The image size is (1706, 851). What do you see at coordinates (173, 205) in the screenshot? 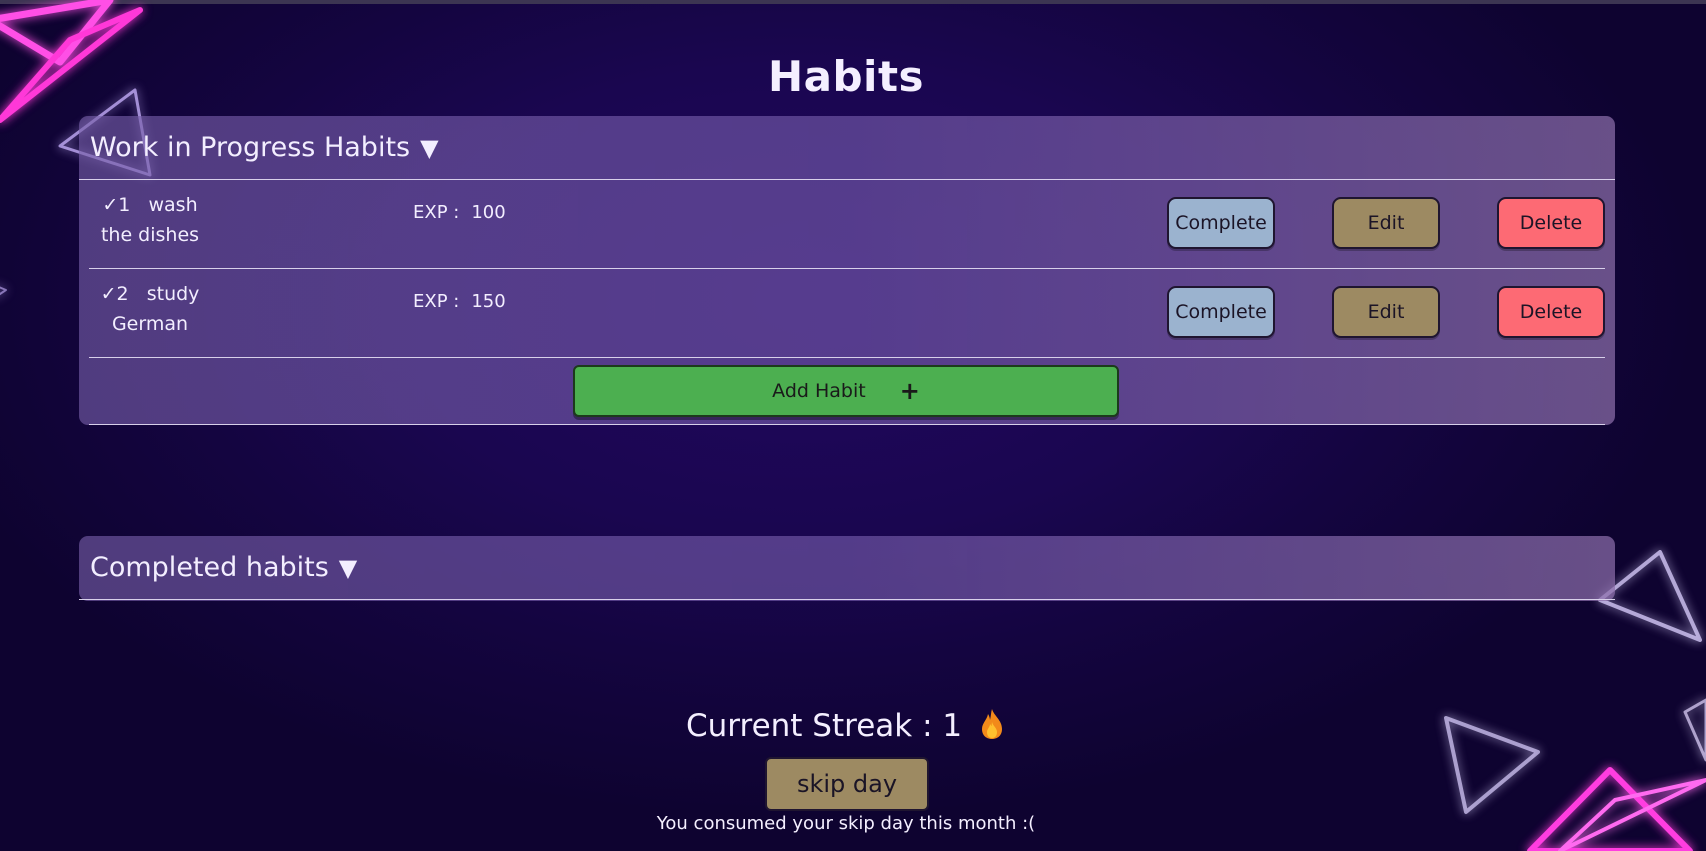
I see `habit-name-line1: wash` at bounding box center [173, 205].